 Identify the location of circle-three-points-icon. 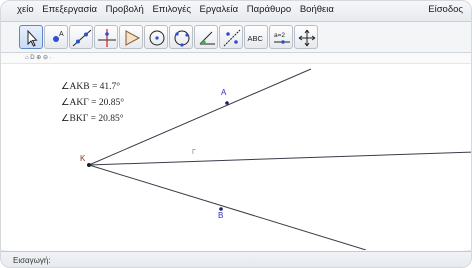
(182, 38).